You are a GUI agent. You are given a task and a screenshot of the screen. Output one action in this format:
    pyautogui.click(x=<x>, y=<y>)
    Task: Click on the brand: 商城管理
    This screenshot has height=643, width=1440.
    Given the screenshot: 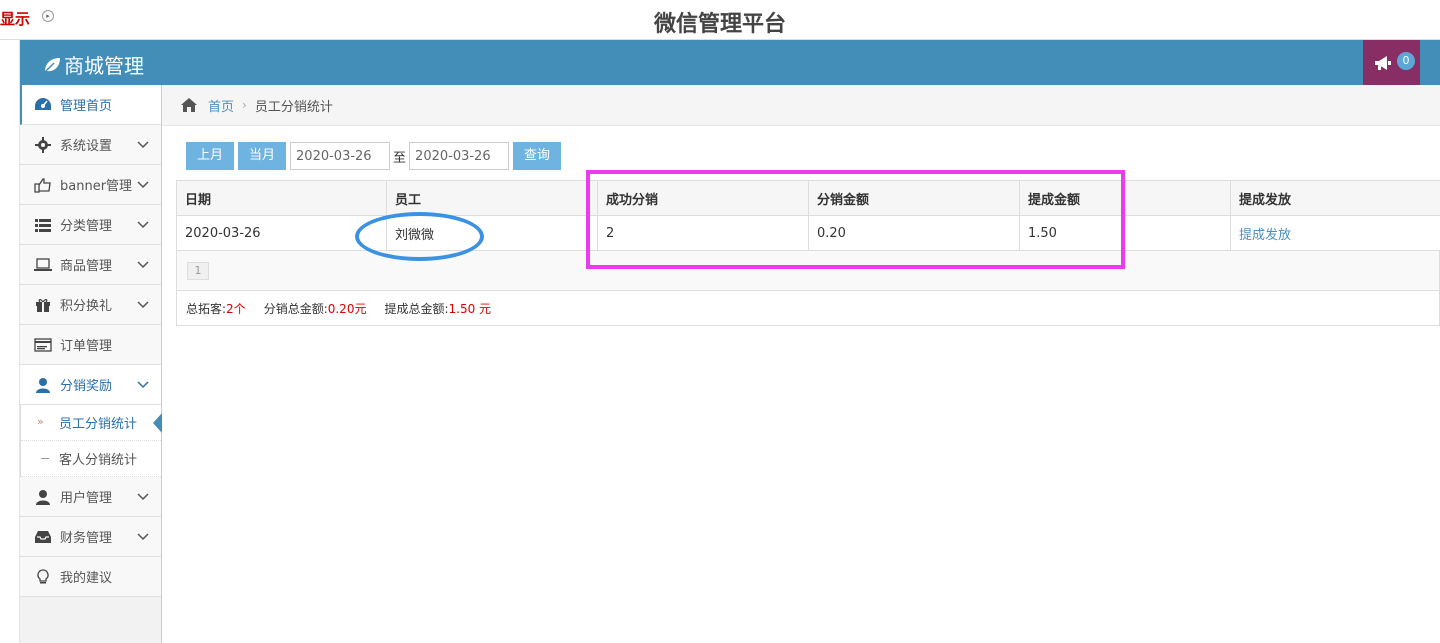 What is the action you would take?
    pyautogui.click(x=93, y=64)
    